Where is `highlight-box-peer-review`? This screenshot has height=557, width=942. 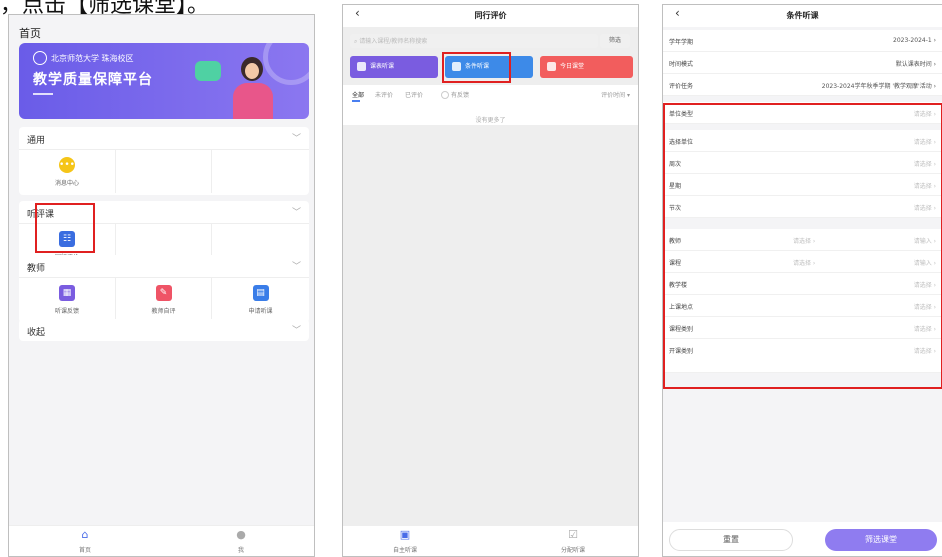 highlight-box-peer-review is located at coordinates (65, 228).